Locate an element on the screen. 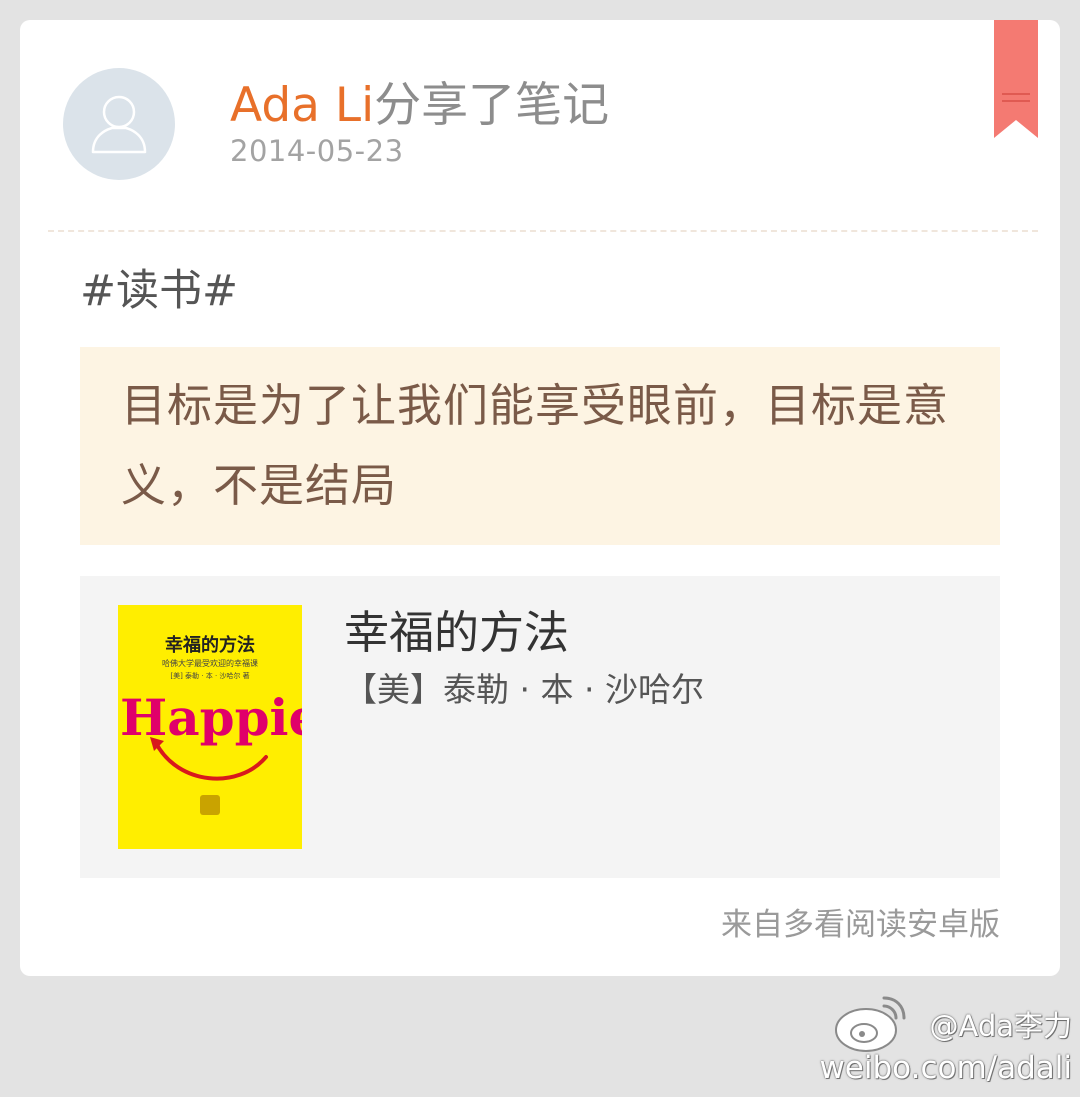 The width and height of the screenshot is (1080, 1097). cover-title: 幸福的方法 is located at coordinates (210, 645).